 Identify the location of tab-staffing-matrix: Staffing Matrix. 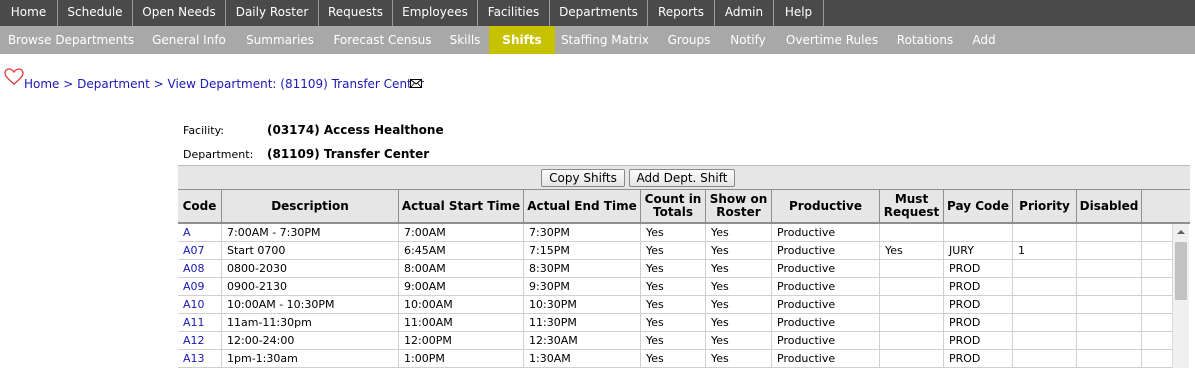
(605, 40).